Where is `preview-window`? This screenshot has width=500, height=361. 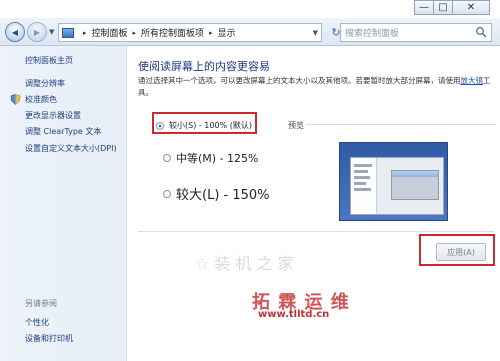 preview-window is located at coordinates (397, 186).